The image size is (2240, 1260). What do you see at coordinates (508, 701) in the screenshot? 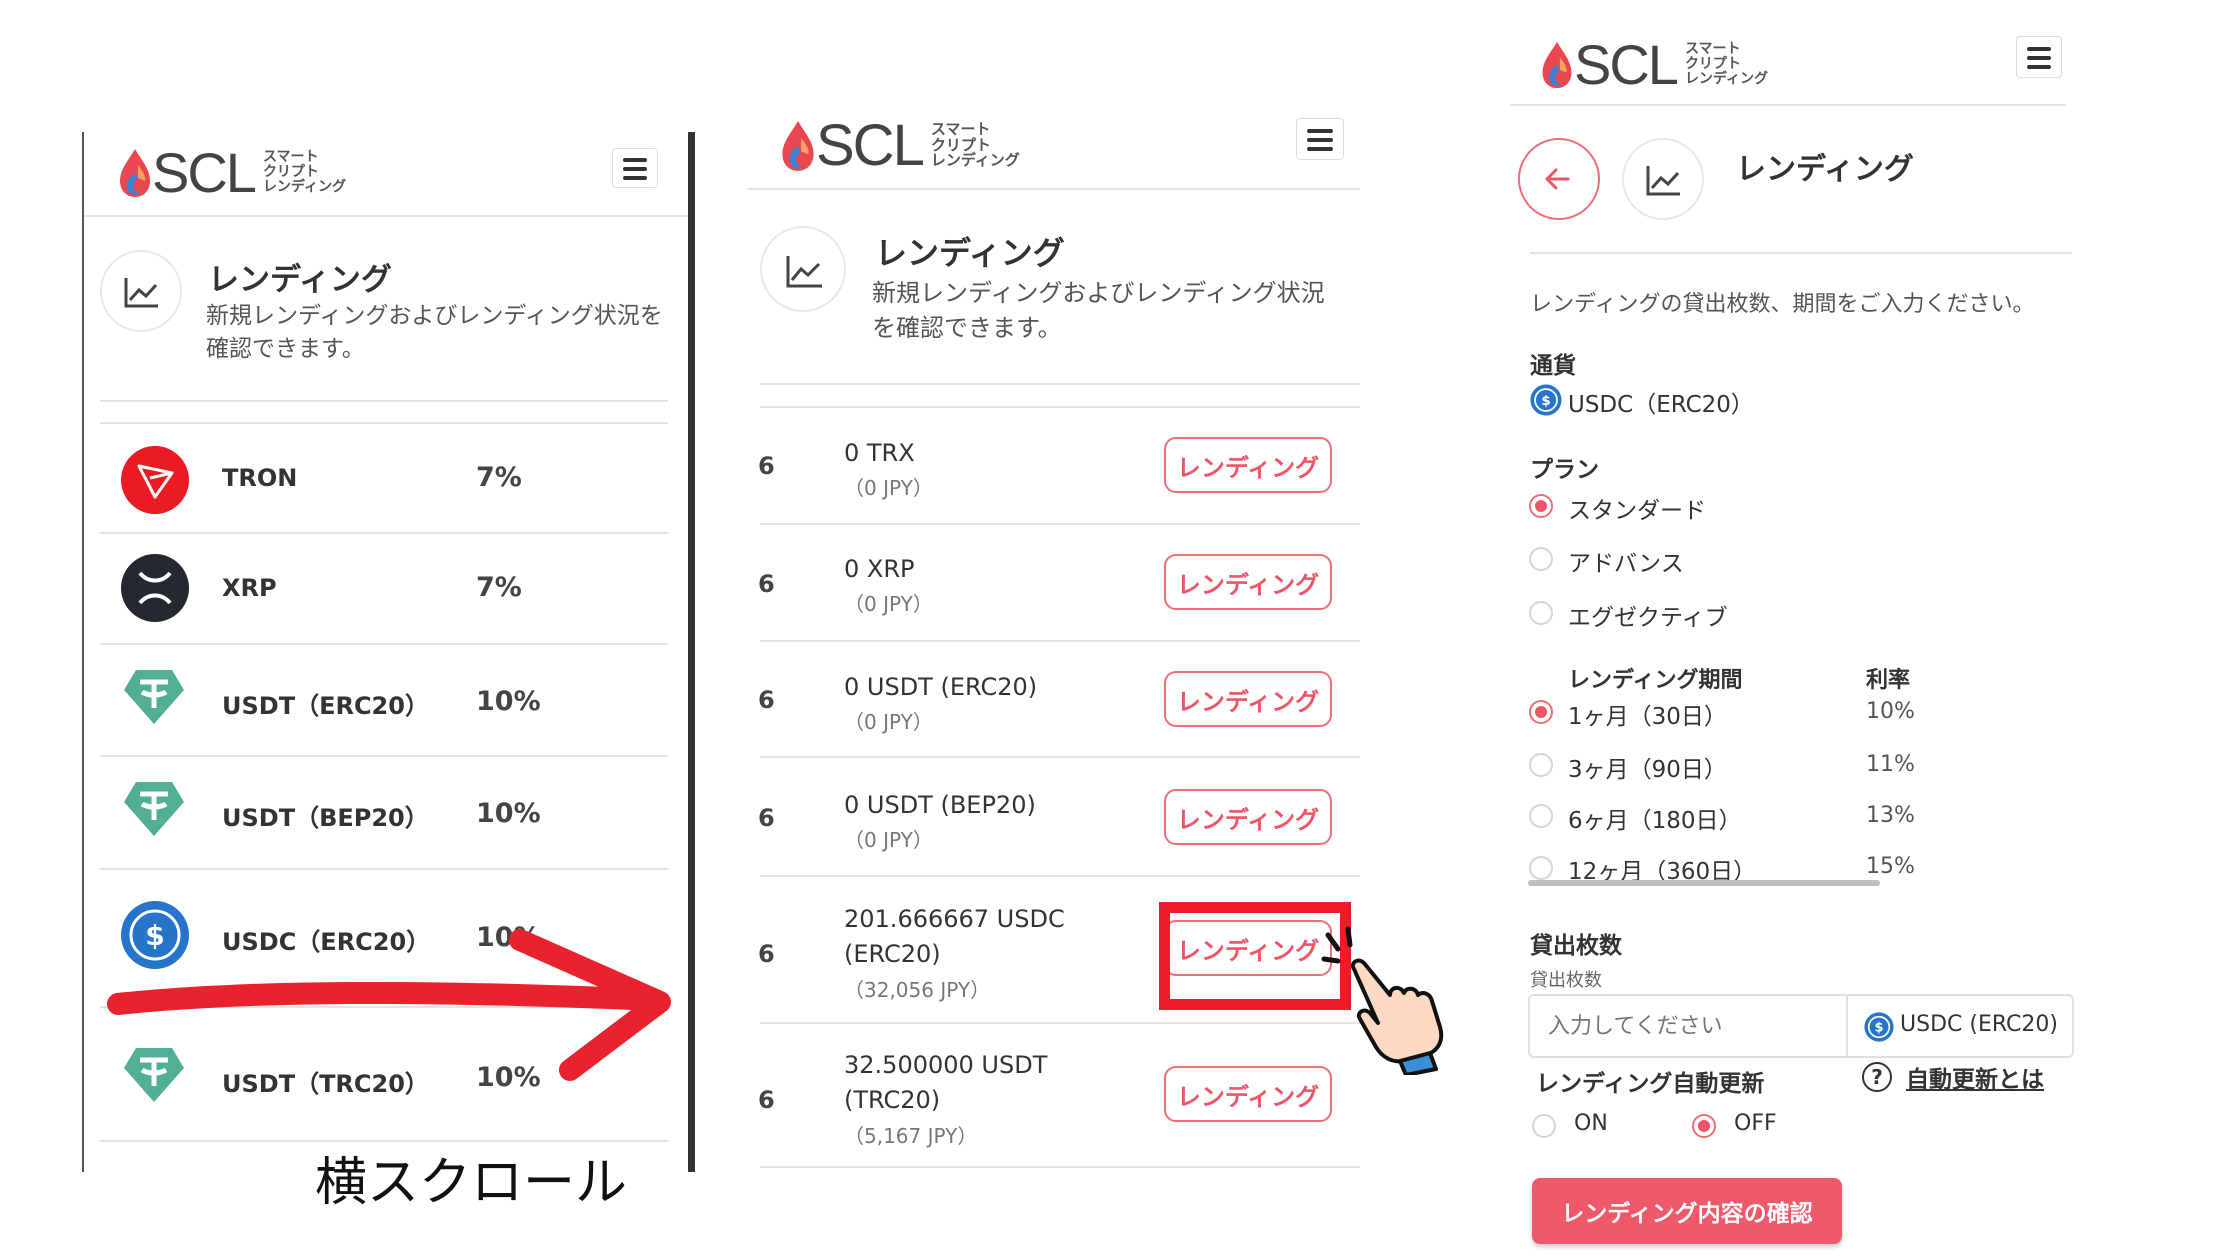
I see `coin-rate: 10%` at bounding box center [508, 701].